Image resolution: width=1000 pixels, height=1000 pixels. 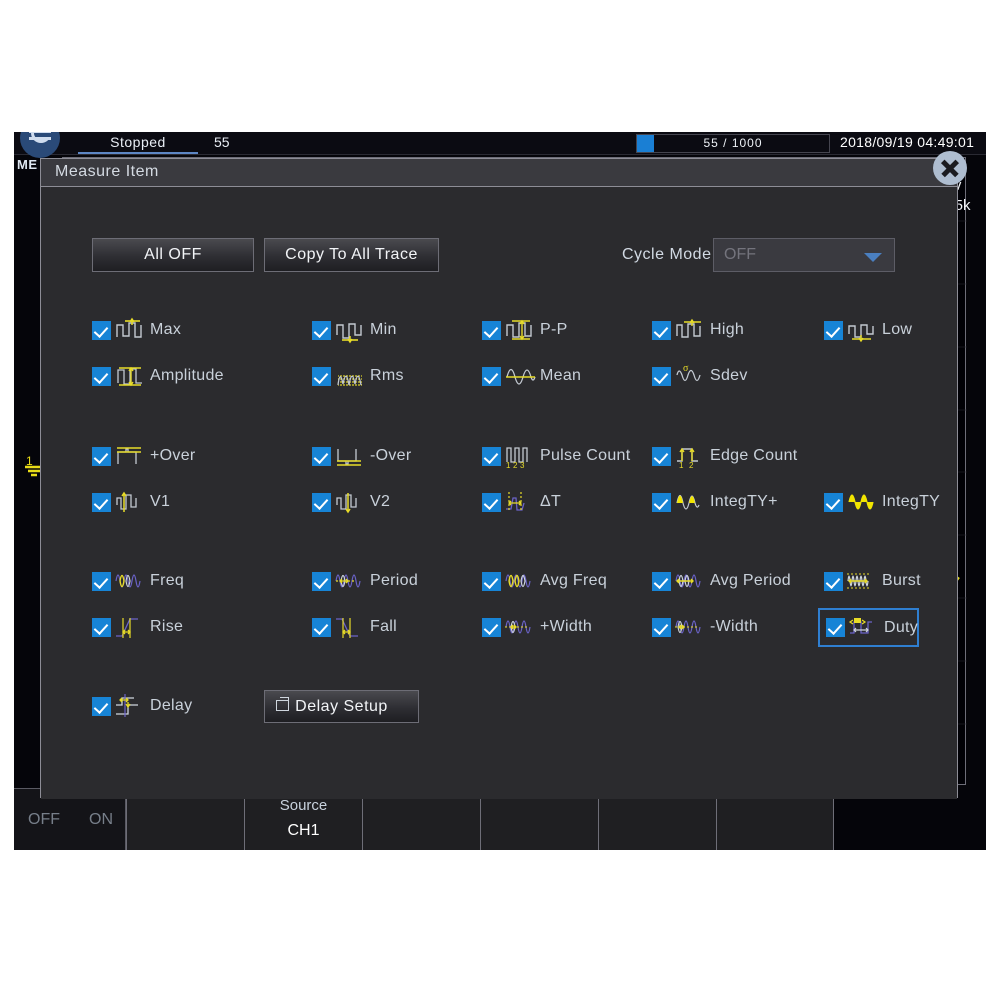 I want to click on checkbox-period, so click(x=321, y=581).